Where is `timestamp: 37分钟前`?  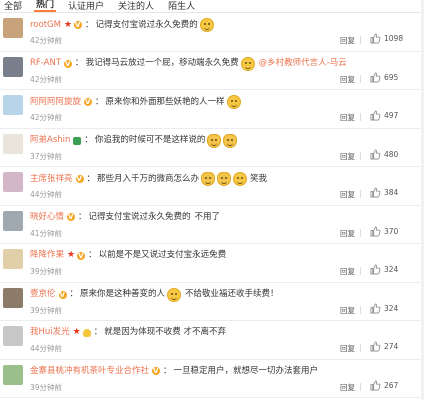 timestamp: 37分钟前 is located at coordinates (46, 156).